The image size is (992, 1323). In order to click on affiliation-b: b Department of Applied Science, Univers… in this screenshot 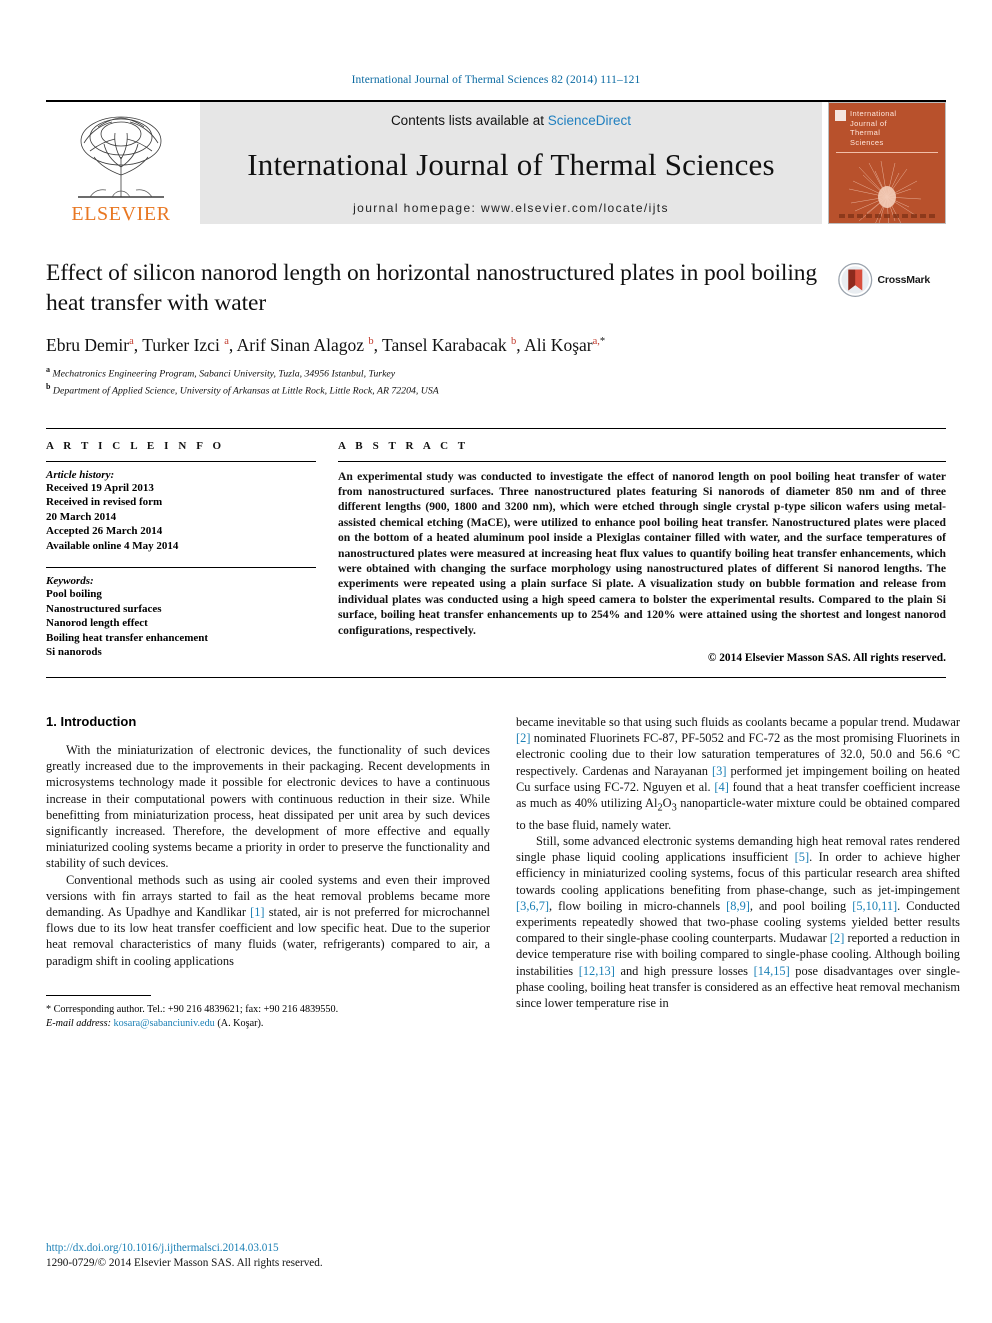, I will do `click(242, 389)`.